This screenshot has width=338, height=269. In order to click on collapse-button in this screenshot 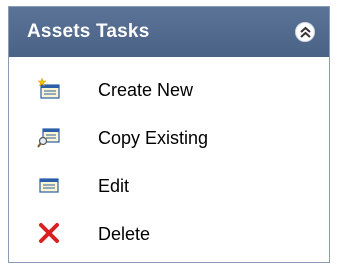, I will do `click(305, 32)`.